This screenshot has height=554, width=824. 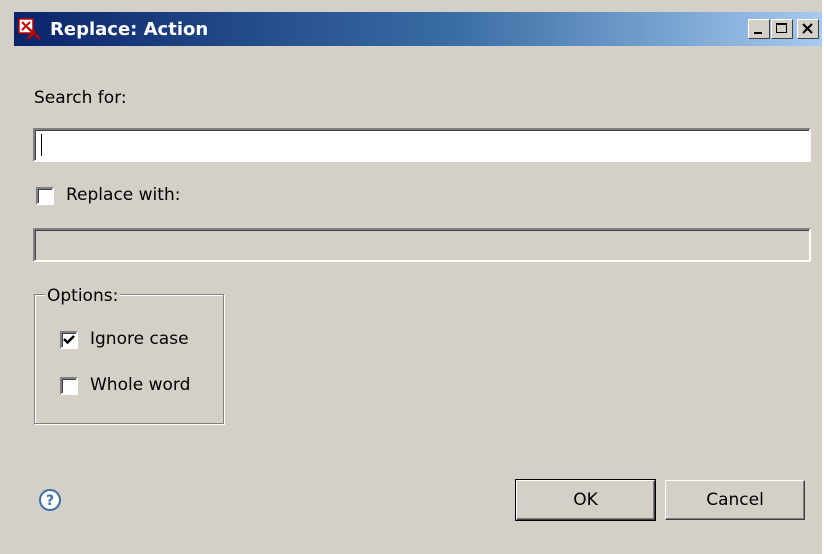 I want to click on app-icon, so click(x=29, y=29).